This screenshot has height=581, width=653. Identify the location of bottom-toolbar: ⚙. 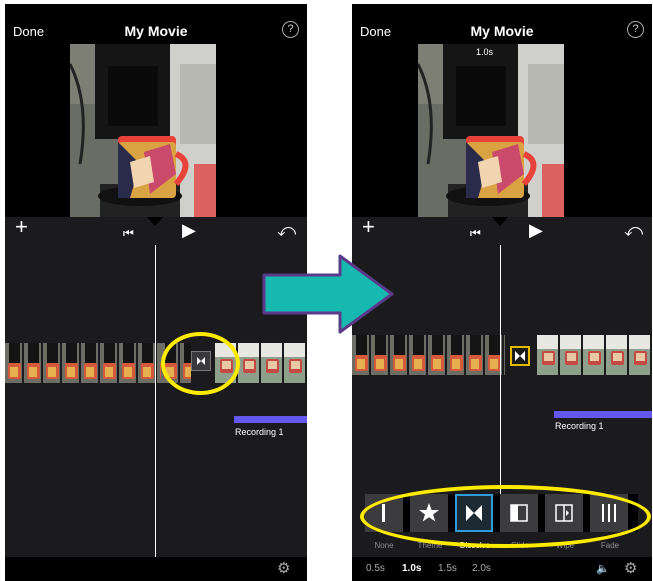
(156, 569).